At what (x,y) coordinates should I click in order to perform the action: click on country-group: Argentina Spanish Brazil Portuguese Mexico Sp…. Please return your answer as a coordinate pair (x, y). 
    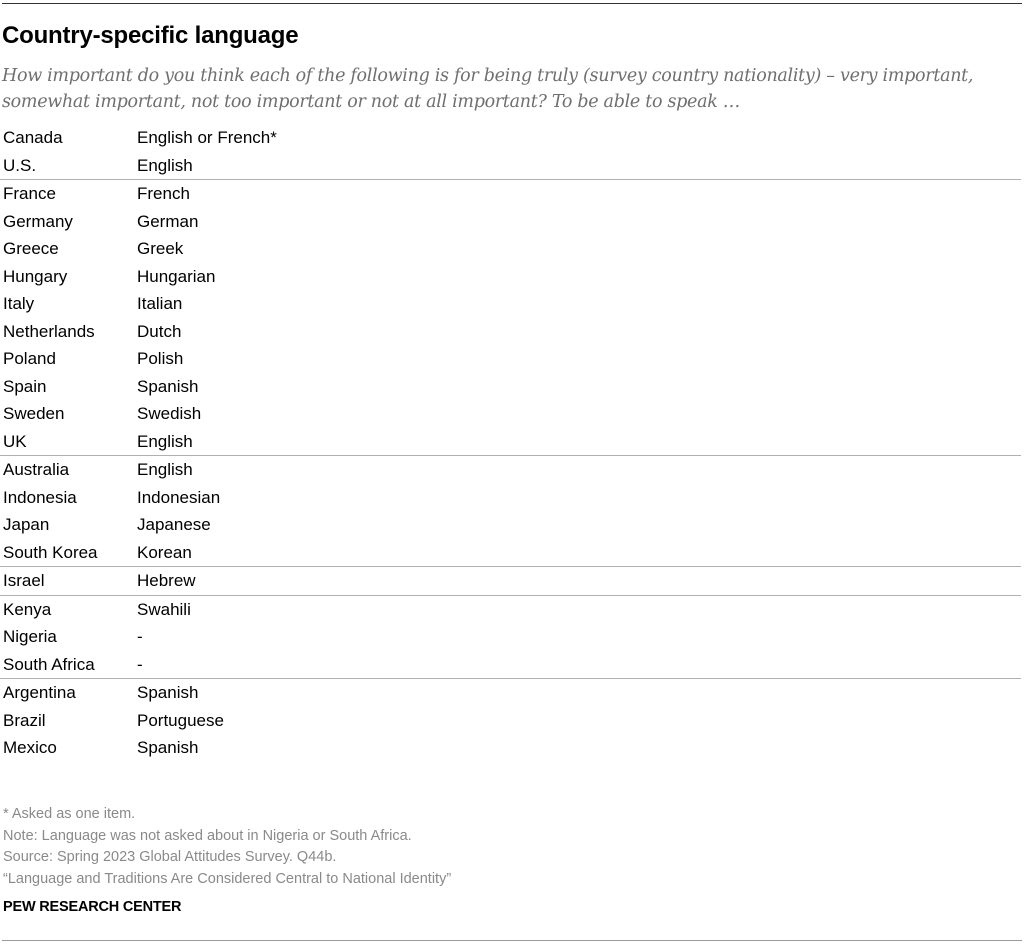
    Looking at the image, I should click on (510, 720).